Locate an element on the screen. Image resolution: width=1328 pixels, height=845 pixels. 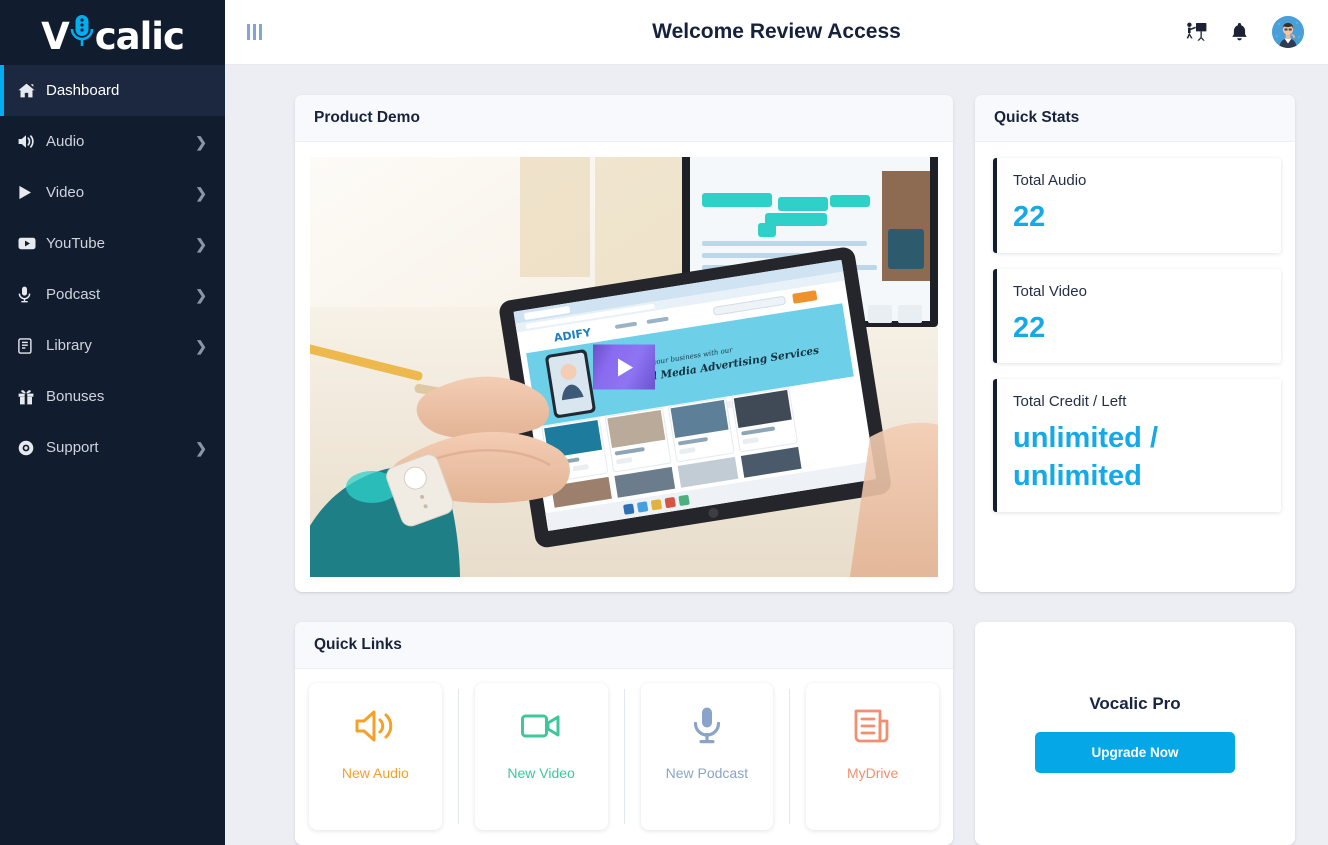
quick-link-new-podcast: New Podcast is located at coordinates (707, 756).